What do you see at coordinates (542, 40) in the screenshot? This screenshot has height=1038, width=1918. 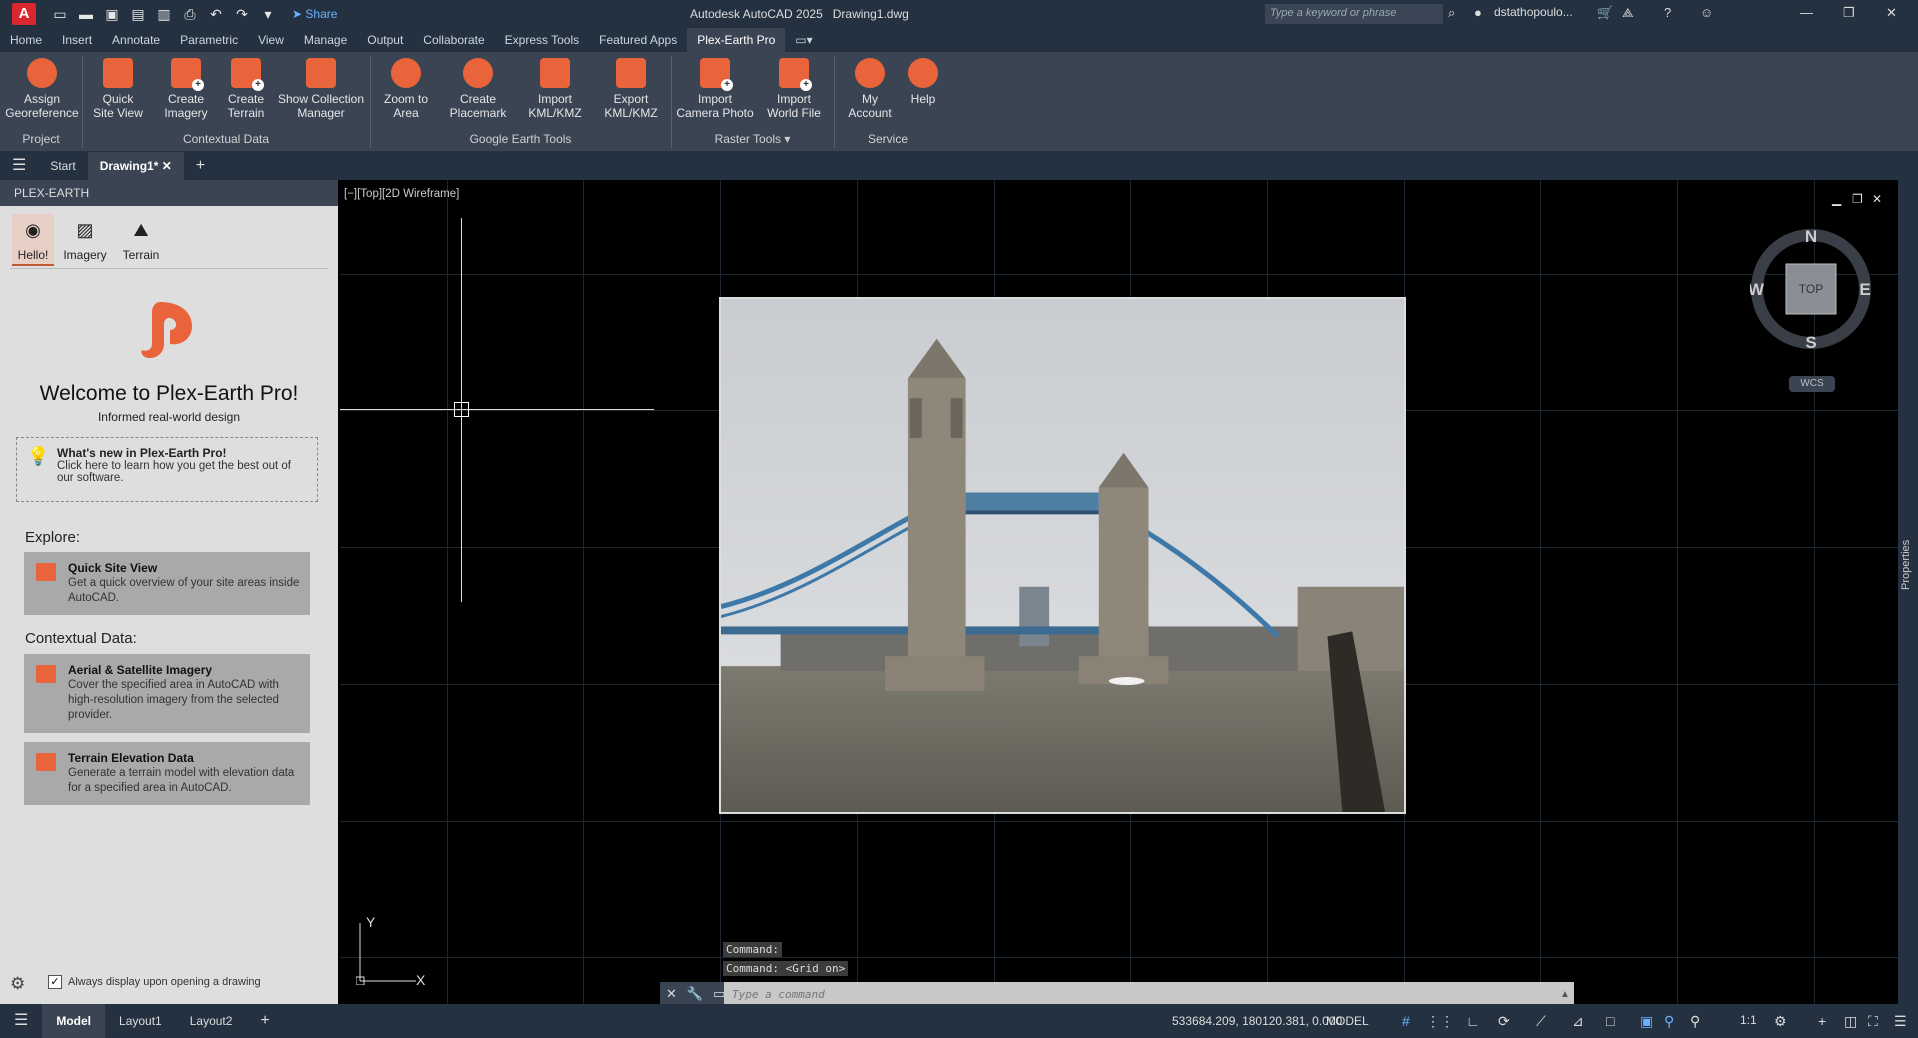 I see `tab-express-tools: Express Tools` at bounding box center [542, 40].